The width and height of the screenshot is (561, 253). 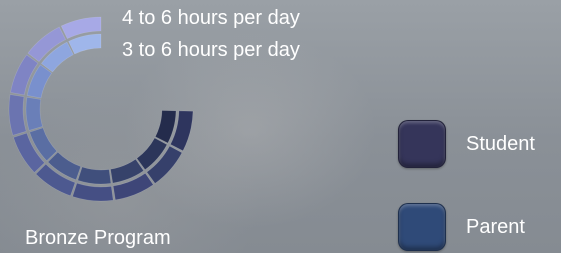 What do you see at coordinates (98, 238) in the screenshot?
I see `program-label: Bronze Program` at bounding box center [98, 238].